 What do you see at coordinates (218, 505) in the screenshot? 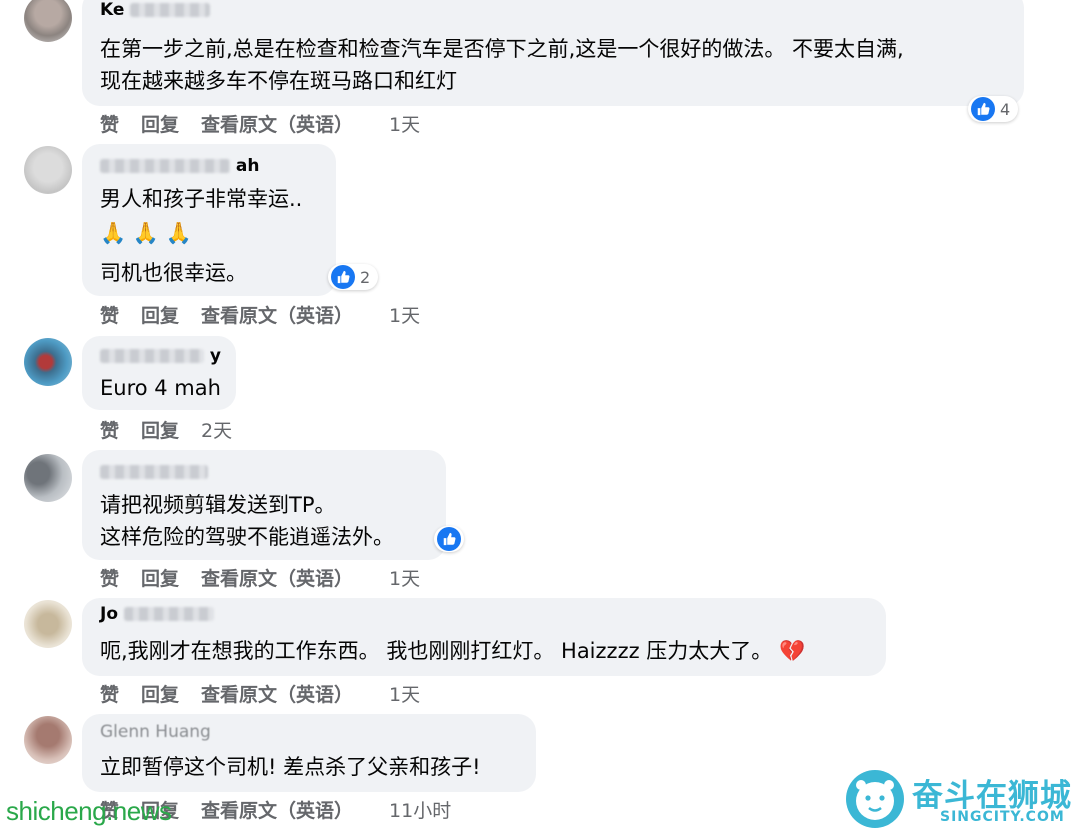
I see `comment-text-line: 请把视频剪辑发送到TP。` at bounding box center [218, 505].